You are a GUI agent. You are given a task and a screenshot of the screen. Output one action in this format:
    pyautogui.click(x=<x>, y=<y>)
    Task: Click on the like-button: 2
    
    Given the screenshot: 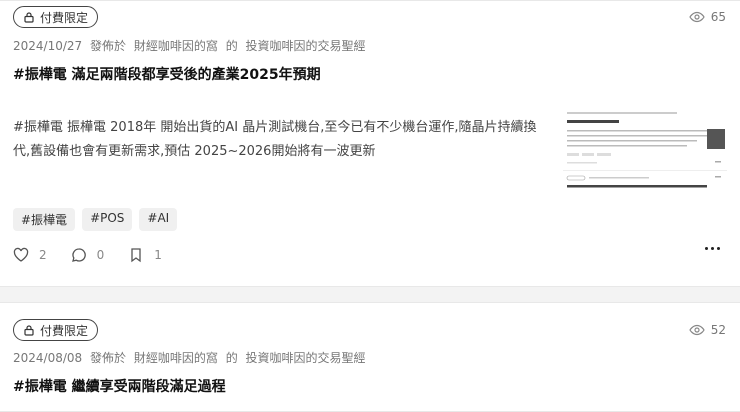 What is the action you would take?
    pyautogui.click(x=30, y=255)
    